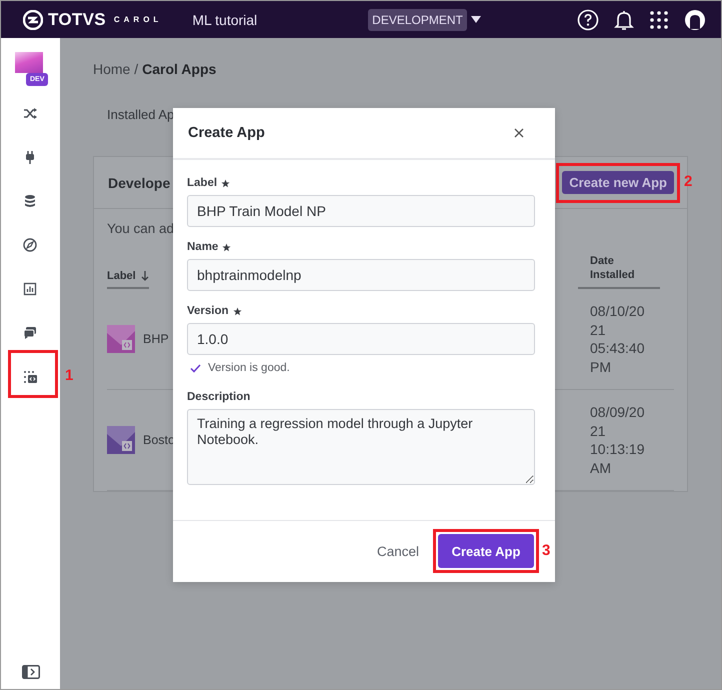 This screenshot has height=690, width=722. I want to click on validation-message: Version is good., so click(249, 368).